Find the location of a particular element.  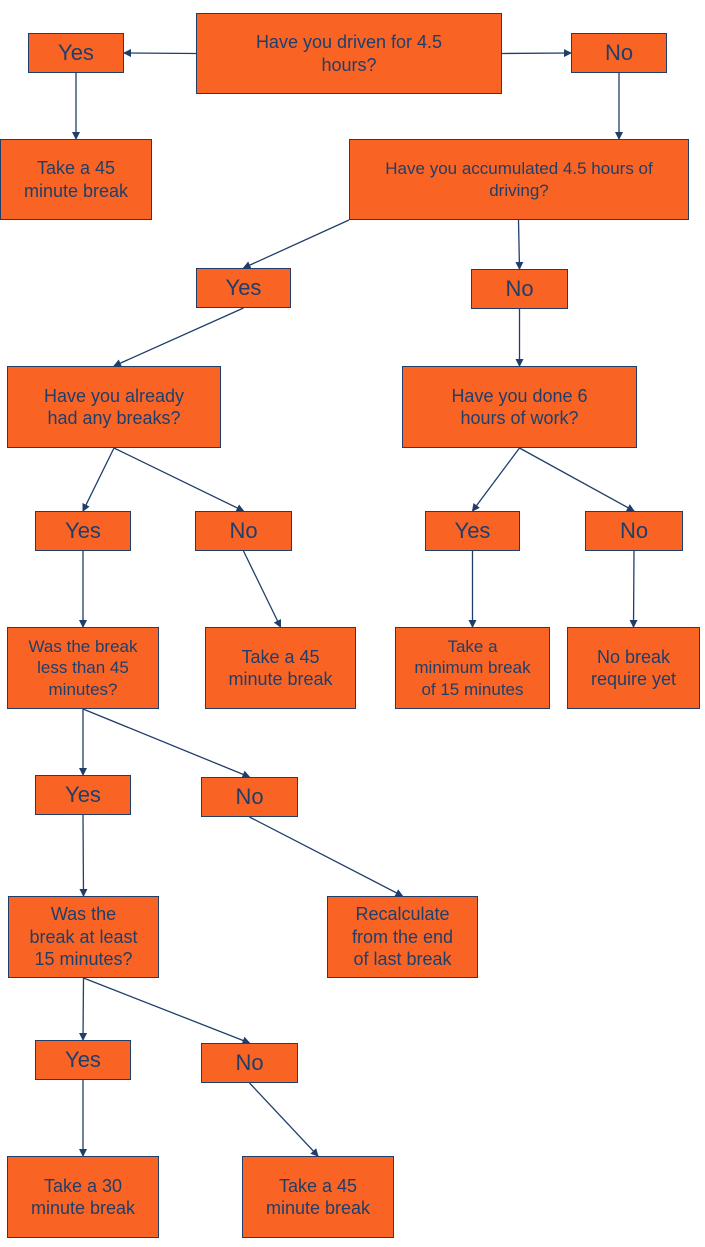

connector-q4-to-q4_yes is located at coordinates (496, 479).